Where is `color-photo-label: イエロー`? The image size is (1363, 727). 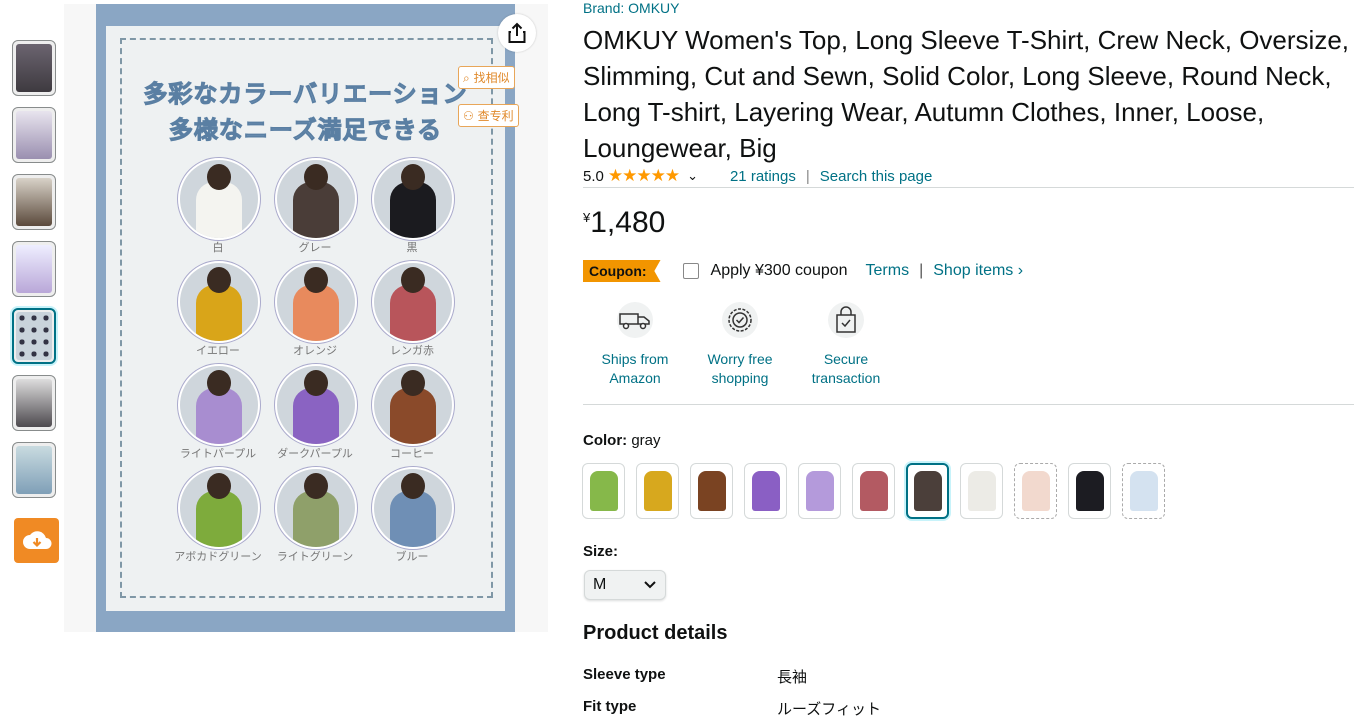 color-photo-label: イエロー is located at coordinates (218, 350).